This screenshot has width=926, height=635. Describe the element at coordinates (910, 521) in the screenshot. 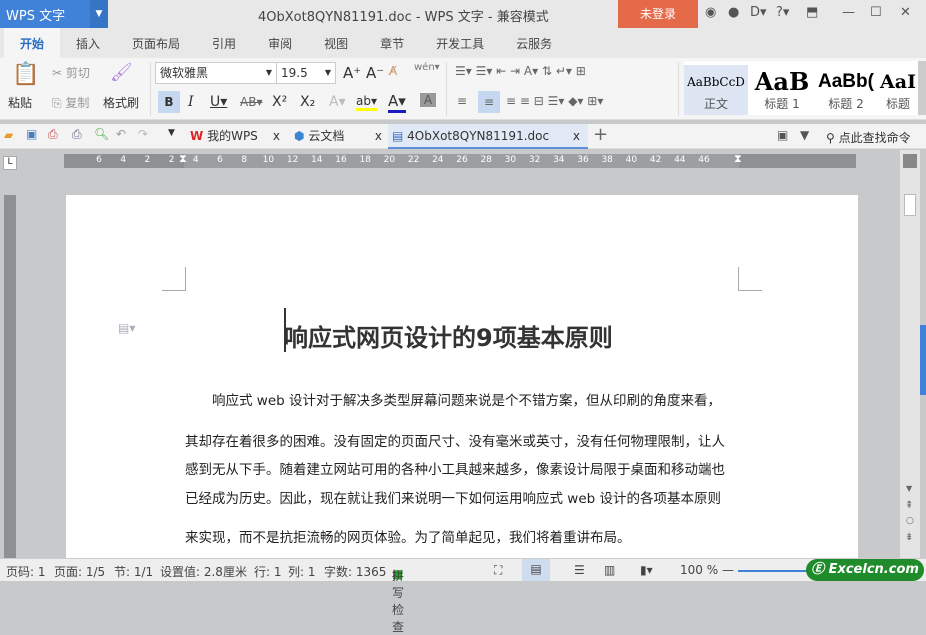

I see `browse-object-icon: ○` at that location.